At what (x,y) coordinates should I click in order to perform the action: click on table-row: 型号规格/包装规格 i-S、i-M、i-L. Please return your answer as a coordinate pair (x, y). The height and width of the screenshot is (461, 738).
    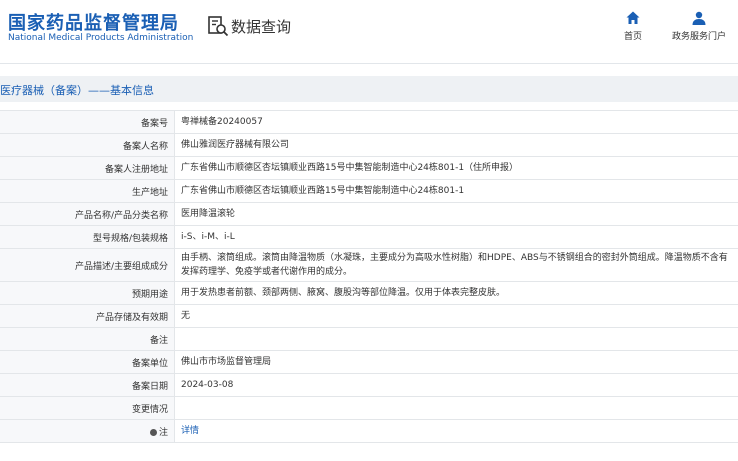
    Looking at the image, I should click on (369, 237).